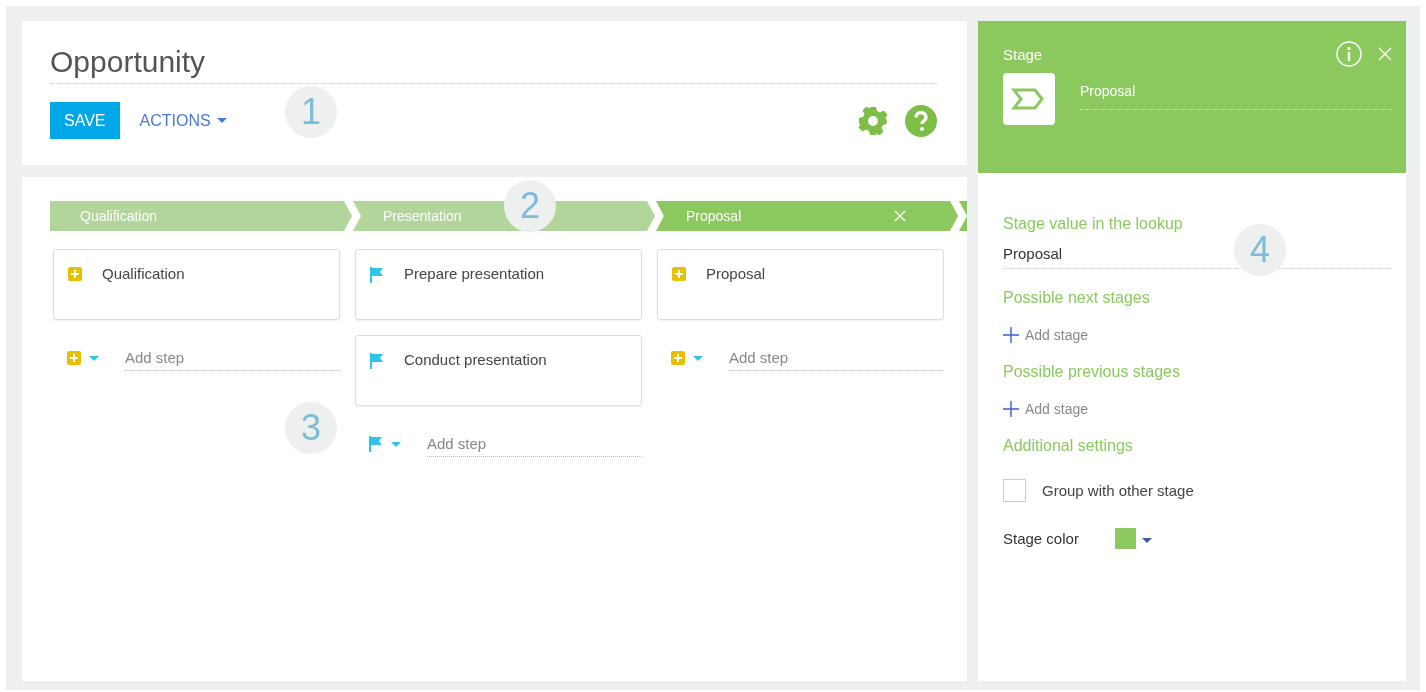 This screenshot has width=1426, height=692. What do you see at coordinates (498, 284) in the screenshot?
I see `step-card: Prepare presentation` at bounding box center [498, 284].